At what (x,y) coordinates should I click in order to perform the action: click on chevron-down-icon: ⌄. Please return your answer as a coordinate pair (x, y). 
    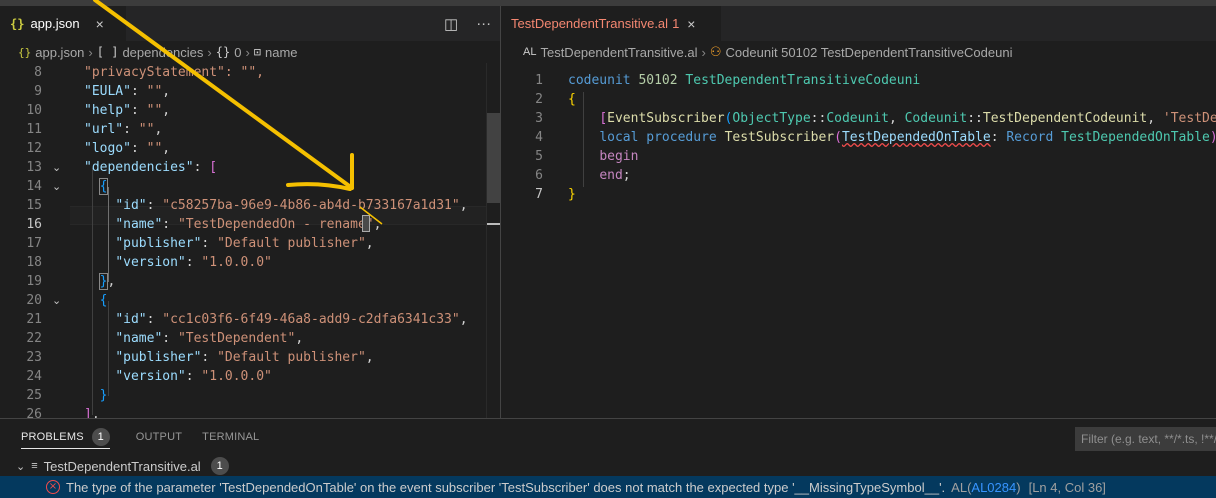
    Looking at the image, I should click on (20, 466).